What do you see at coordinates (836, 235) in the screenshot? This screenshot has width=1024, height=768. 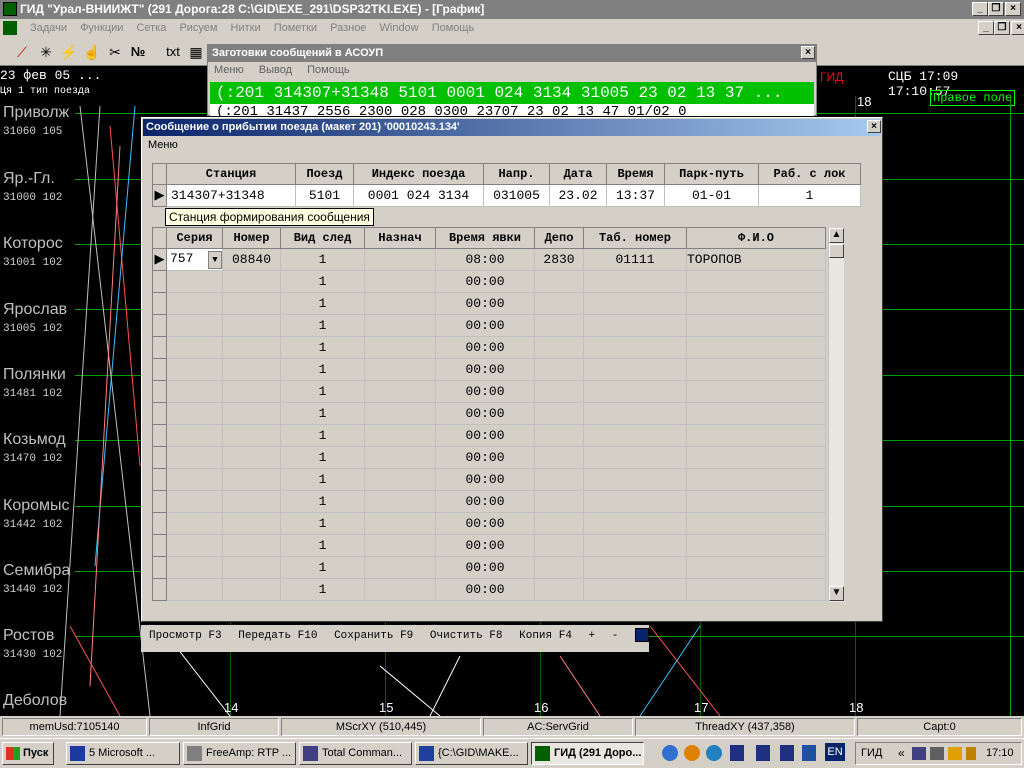 I see `scroll-up-icon: ▲` at bounding box center [836, 235].